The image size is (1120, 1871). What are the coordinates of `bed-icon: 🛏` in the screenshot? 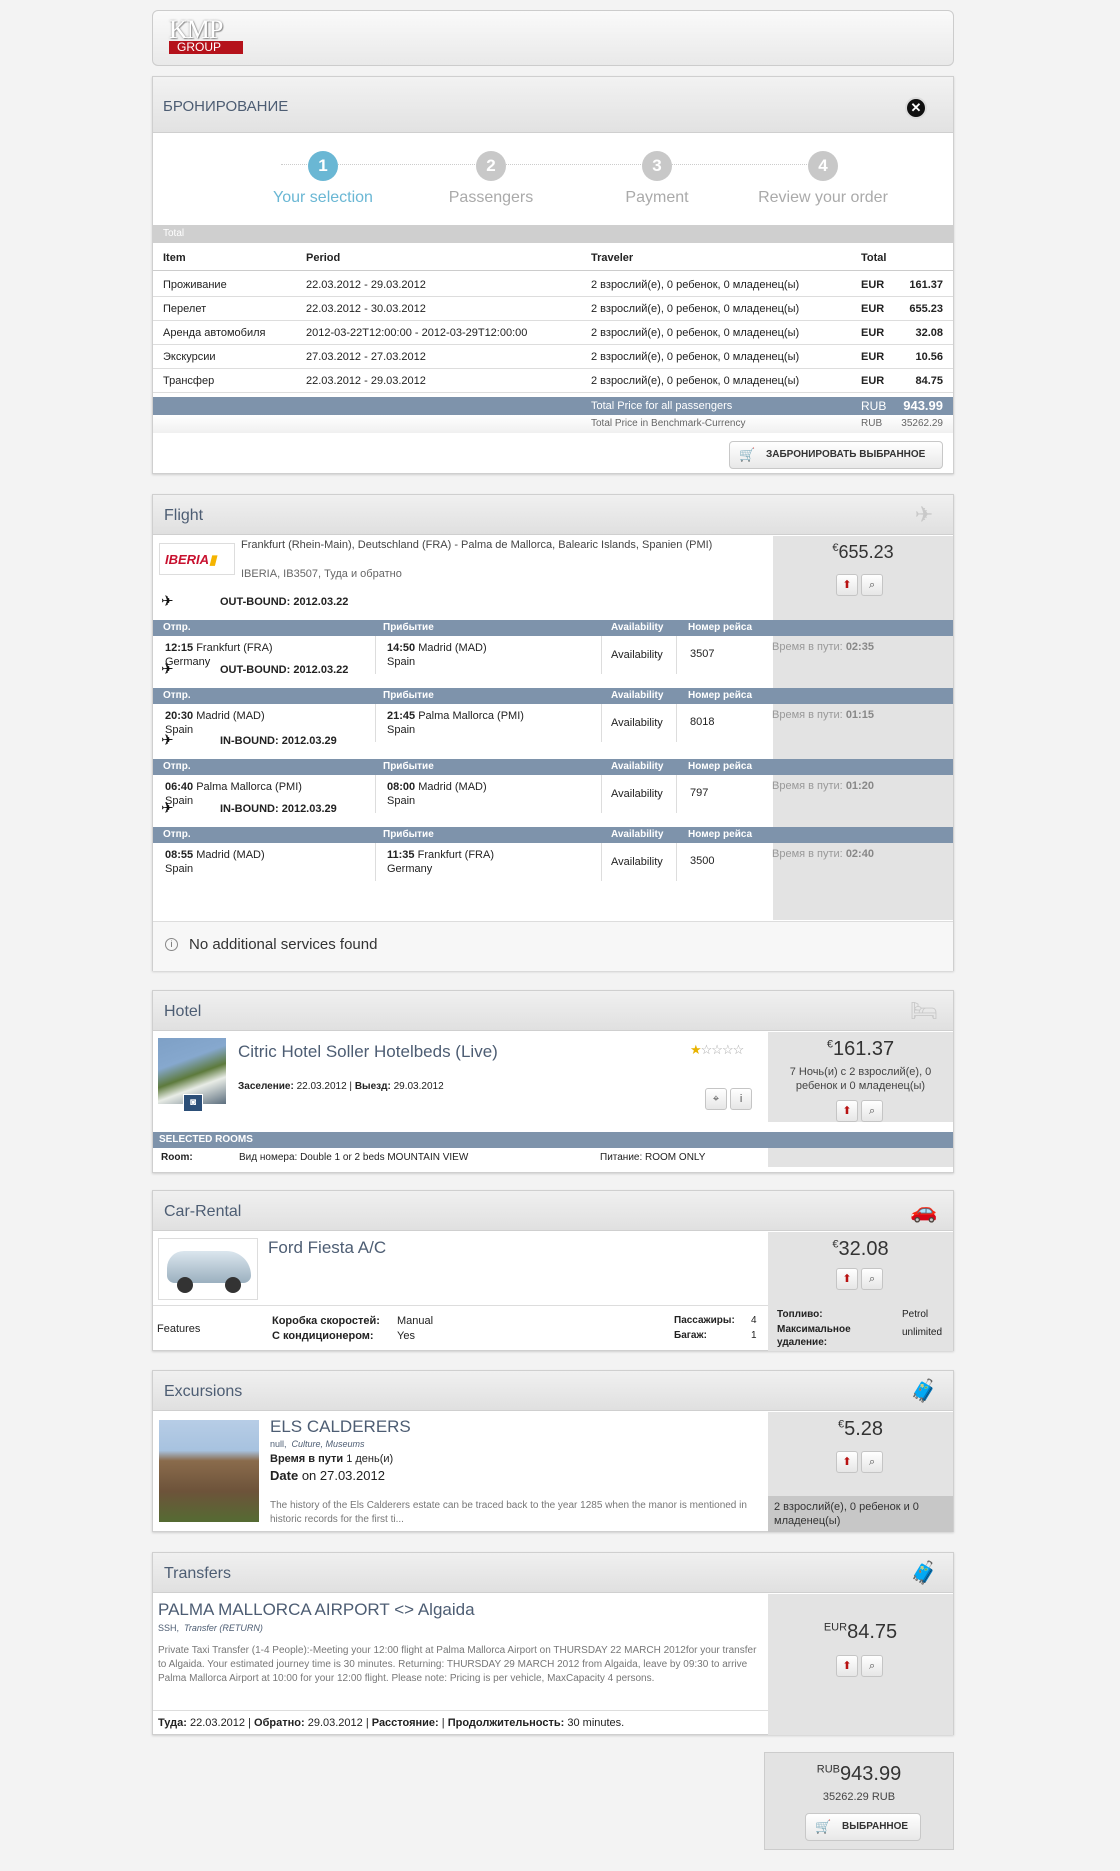 It's located at (924, 1010).